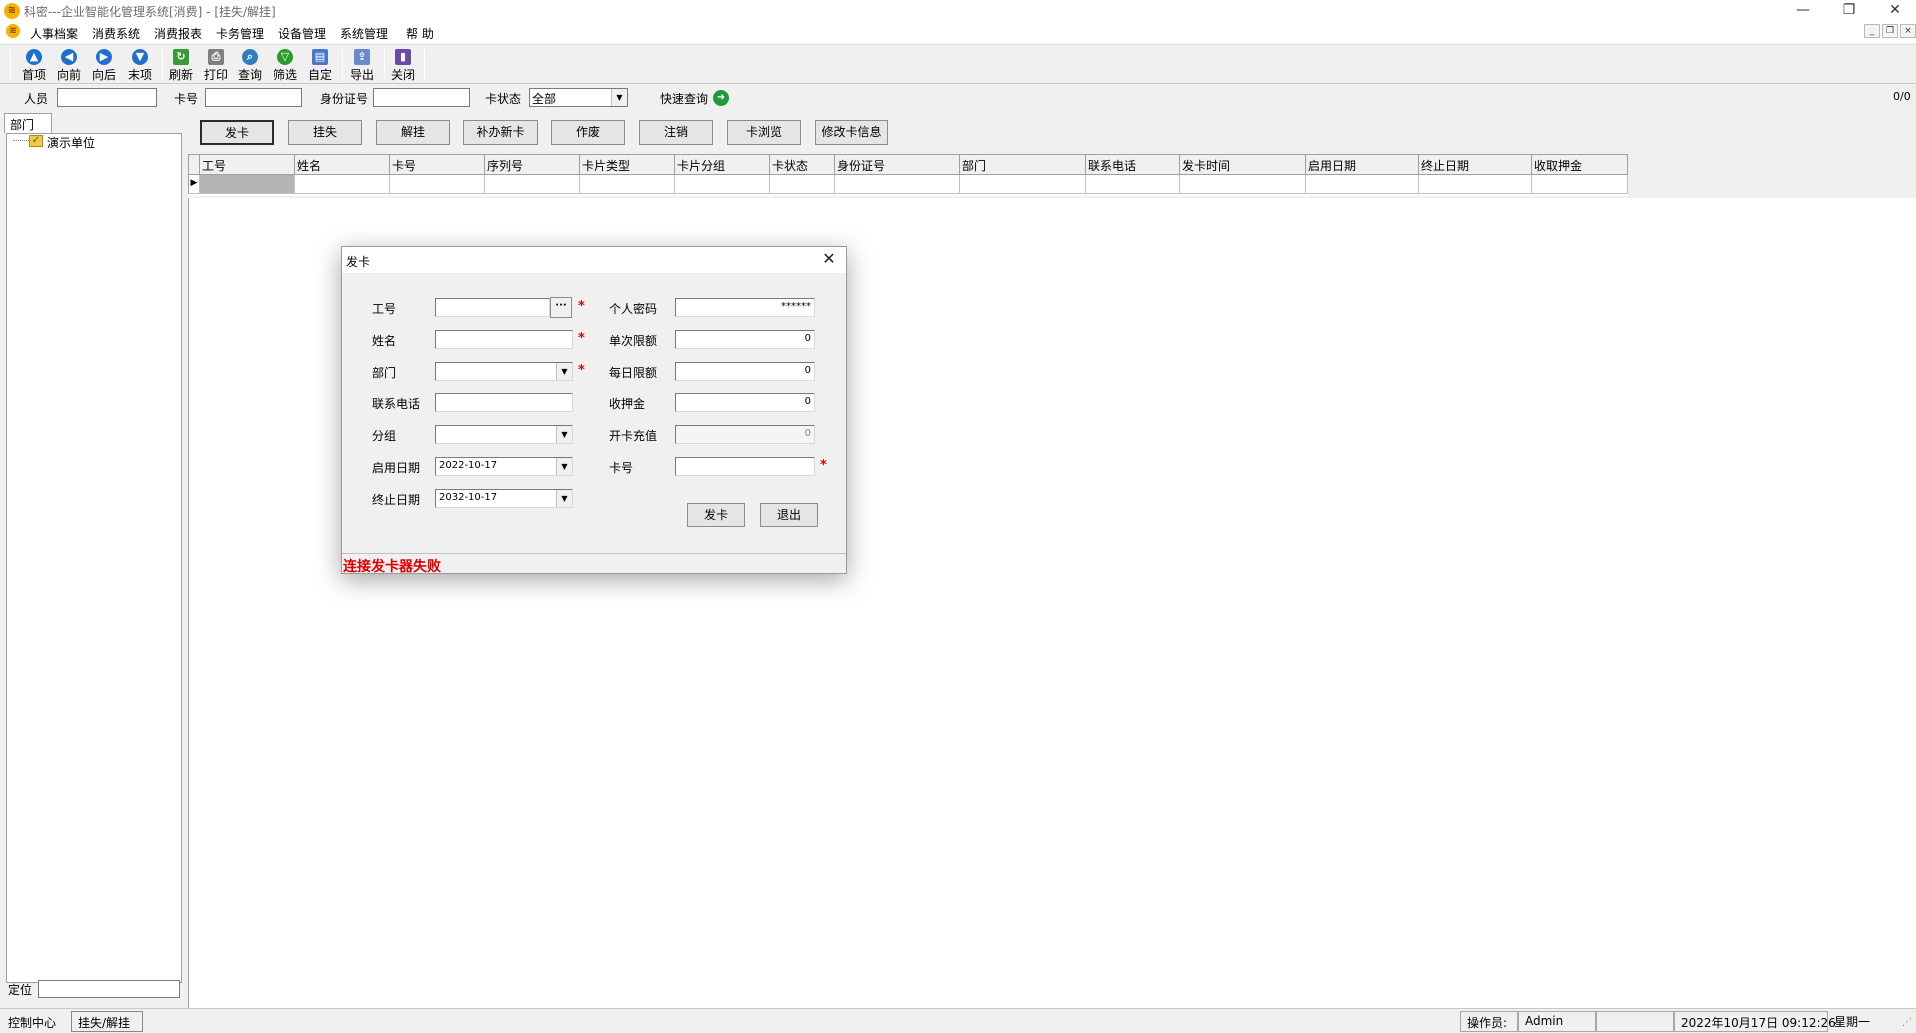 The width and height of the screenshot is (1916, 1033). I want to click on previous-record-button: ◀ 向前, so click(69, 65).